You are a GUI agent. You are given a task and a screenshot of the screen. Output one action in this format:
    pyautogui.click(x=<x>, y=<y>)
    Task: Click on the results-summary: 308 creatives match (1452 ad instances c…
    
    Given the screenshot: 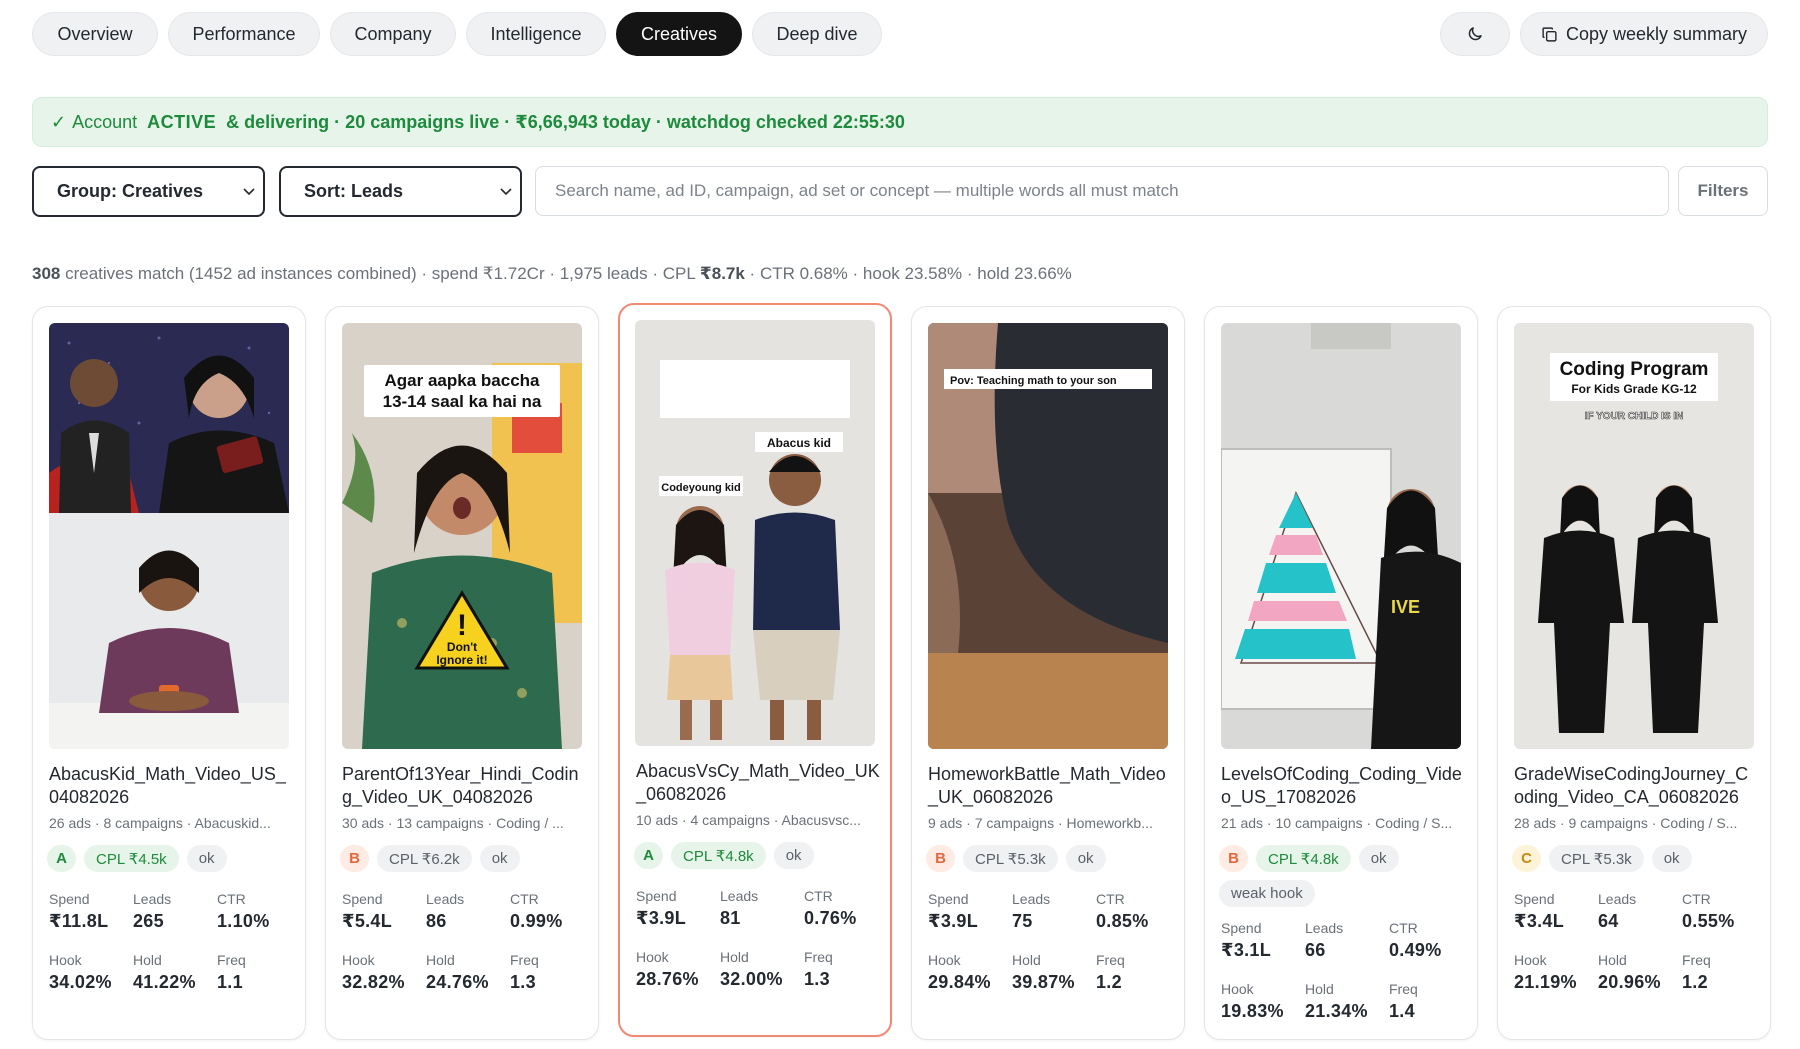 What is the action you would take?
    pyautogui.click(x=552, y=273)
    